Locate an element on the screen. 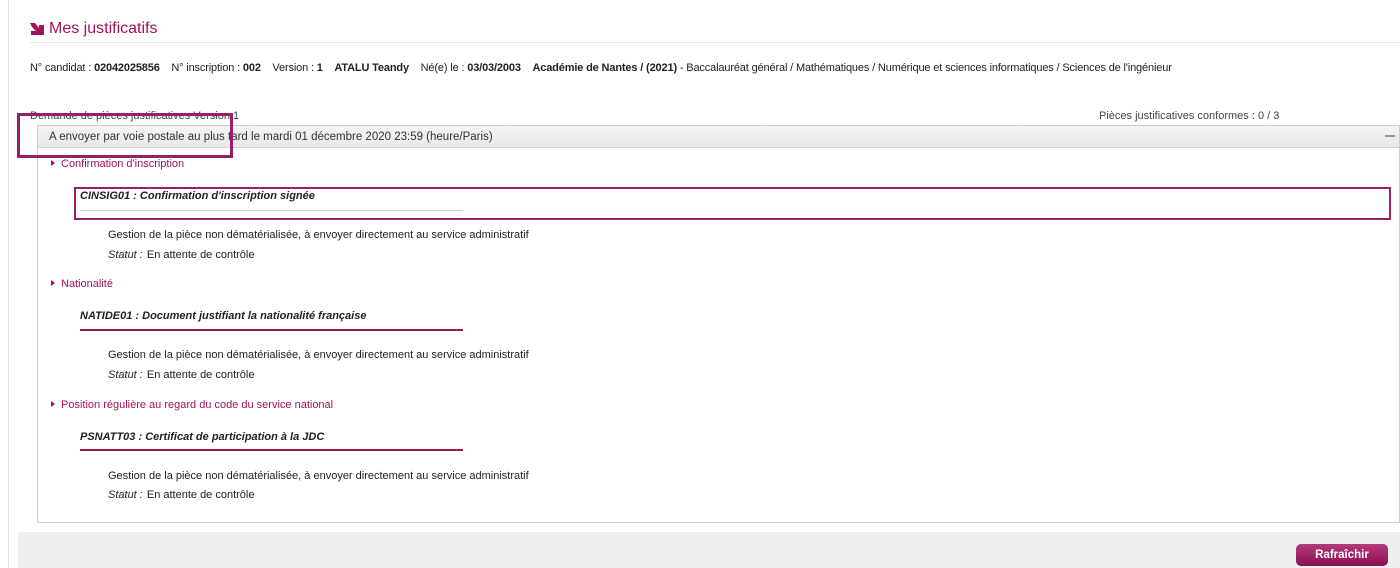 The image size is (1400, 568). candidat-label: N° candidat : is located at coordinates (61, 68).